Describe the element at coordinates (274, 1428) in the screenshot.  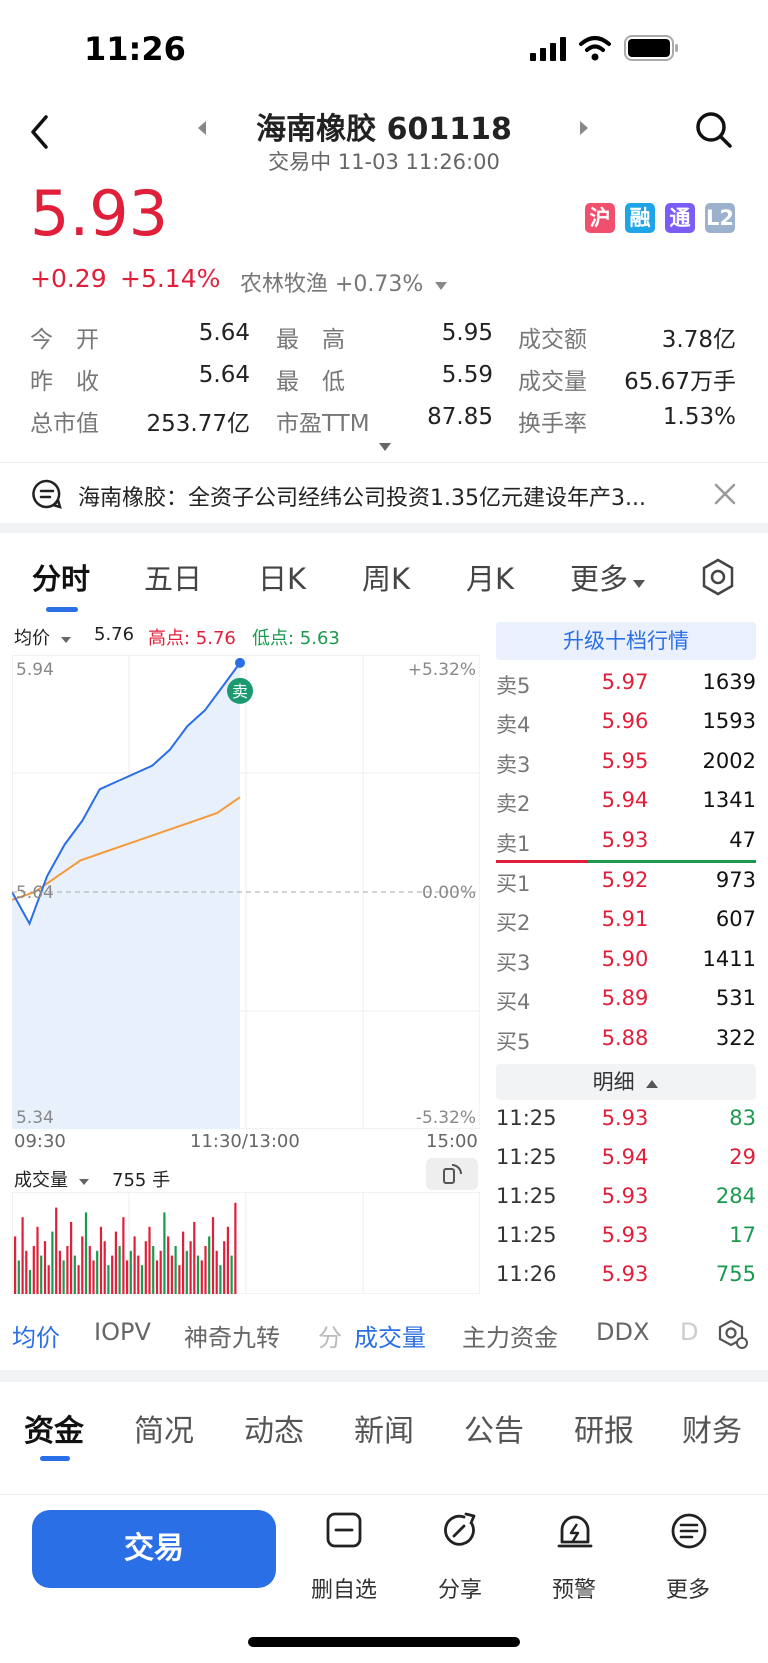
I see `tab-updates: 动态` at that location.